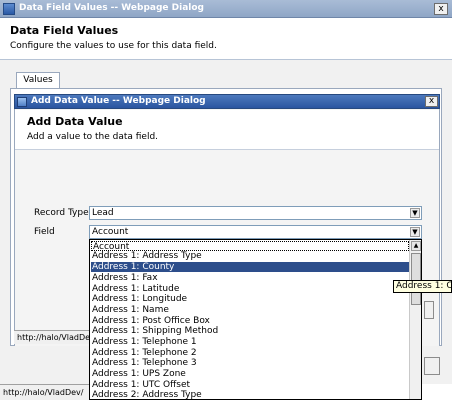 This screenshot has height=400, width=452. What do you see at coordinates (441, 9) in the screenshot?
I see `outer-close-button: x` at bounding box center [441, 9].